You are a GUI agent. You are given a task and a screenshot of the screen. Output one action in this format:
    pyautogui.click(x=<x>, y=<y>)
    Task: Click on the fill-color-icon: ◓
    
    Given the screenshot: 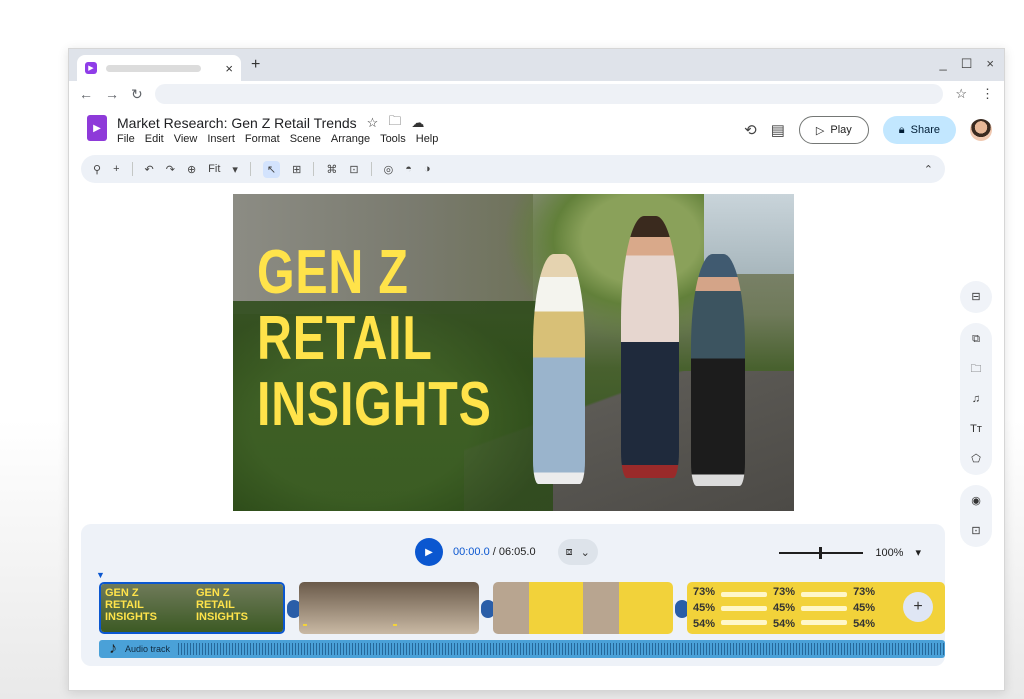 What is the action you would take?
    pyautogui.click(x=408, y=169)
    